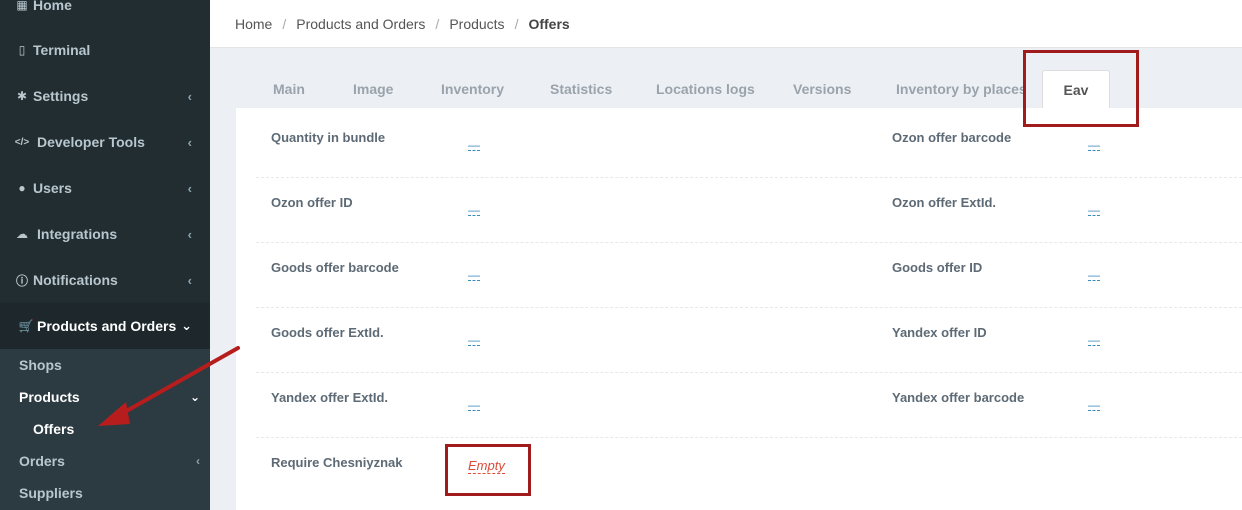 Image resolution: width=1242 pixels, height=510 pixels. I want to click on sidebar-item-notifications: ⓘ Notifications ‹, so click(105, 280).